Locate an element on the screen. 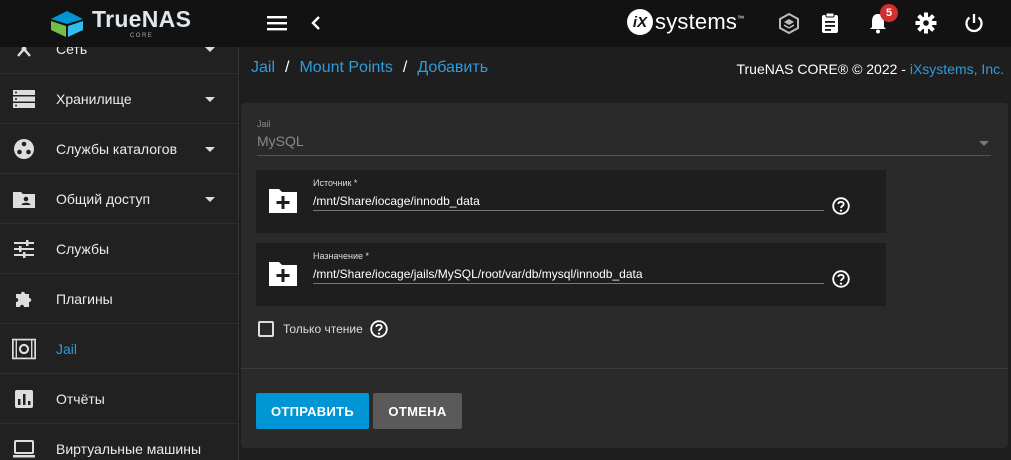 The height and width of the screenshot is (460, 1011). clipboard-icon is located at coordinates (830, 23).